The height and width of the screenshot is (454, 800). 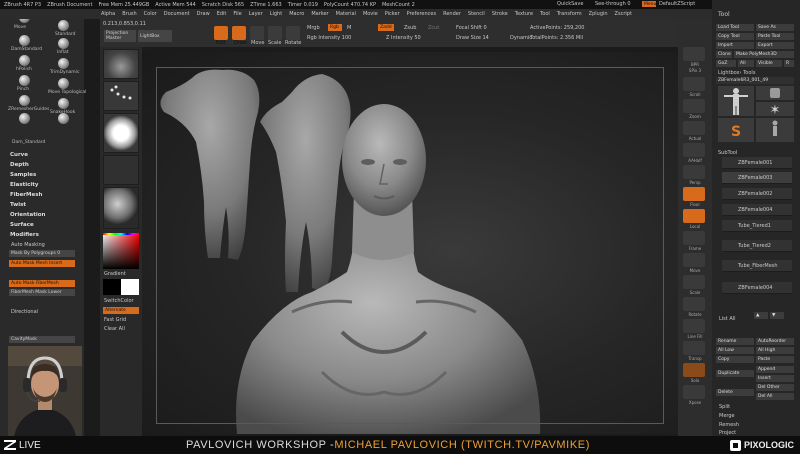 What do you see at coordinates (694, 54) in the screenshot?
I see `bpr-button` at bounding box center [694, 54].